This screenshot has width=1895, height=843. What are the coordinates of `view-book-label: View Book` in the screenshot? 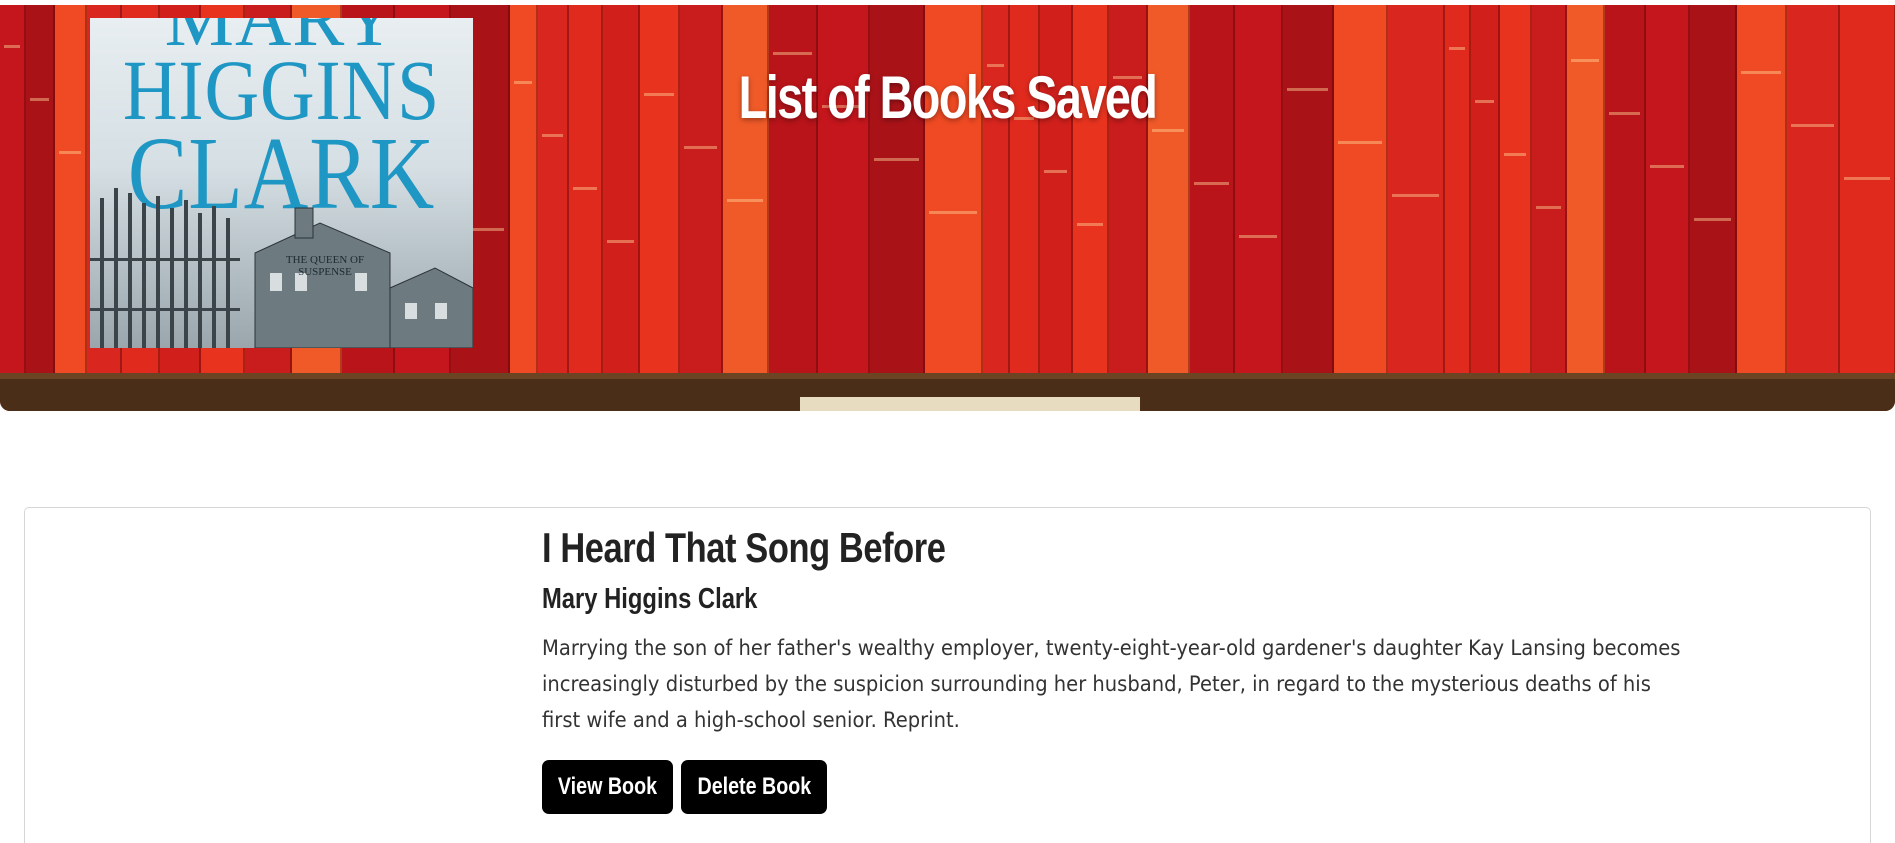 It's located at (607, 786).